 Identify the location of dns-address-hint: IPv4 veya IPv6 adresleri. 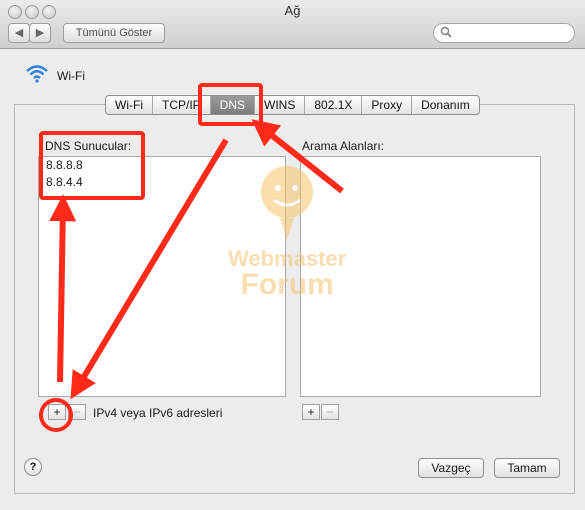
(158, 413).